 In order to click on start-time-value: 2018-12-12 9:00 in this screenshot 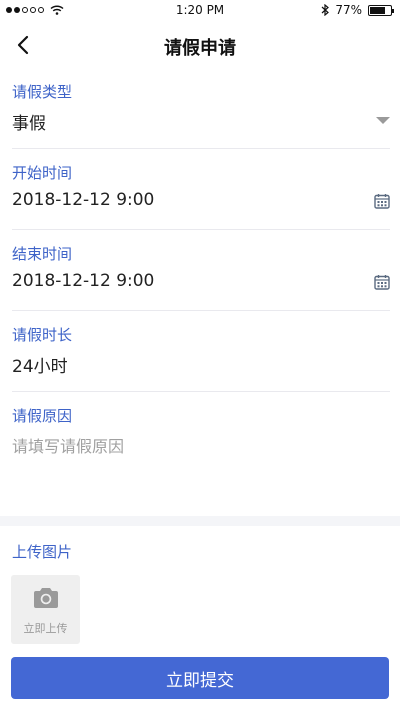, I will do `click(83, 200)`.